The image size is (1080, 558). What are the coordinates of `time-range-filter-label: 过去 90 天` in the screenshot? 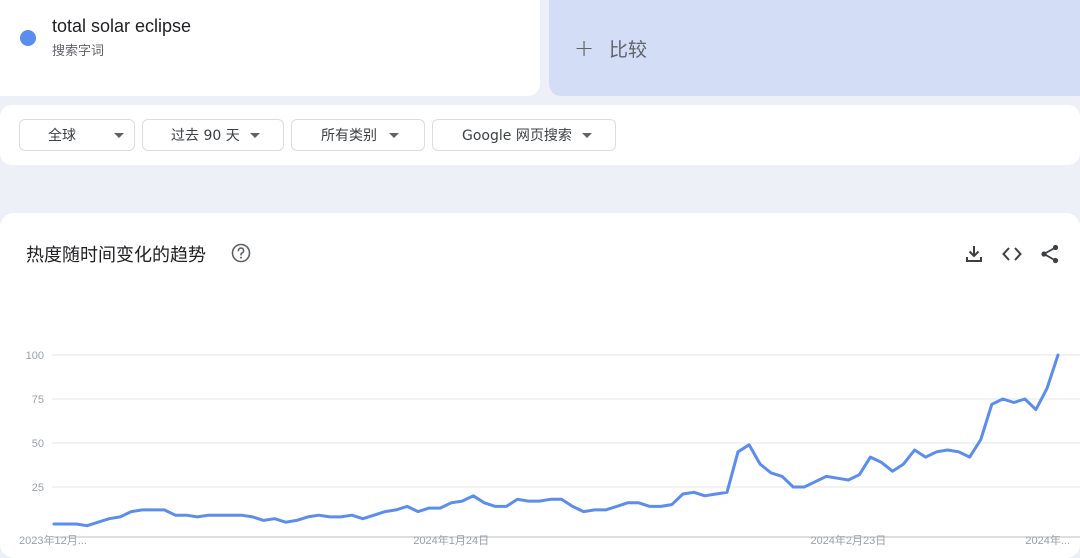 It's located at (205, 136).